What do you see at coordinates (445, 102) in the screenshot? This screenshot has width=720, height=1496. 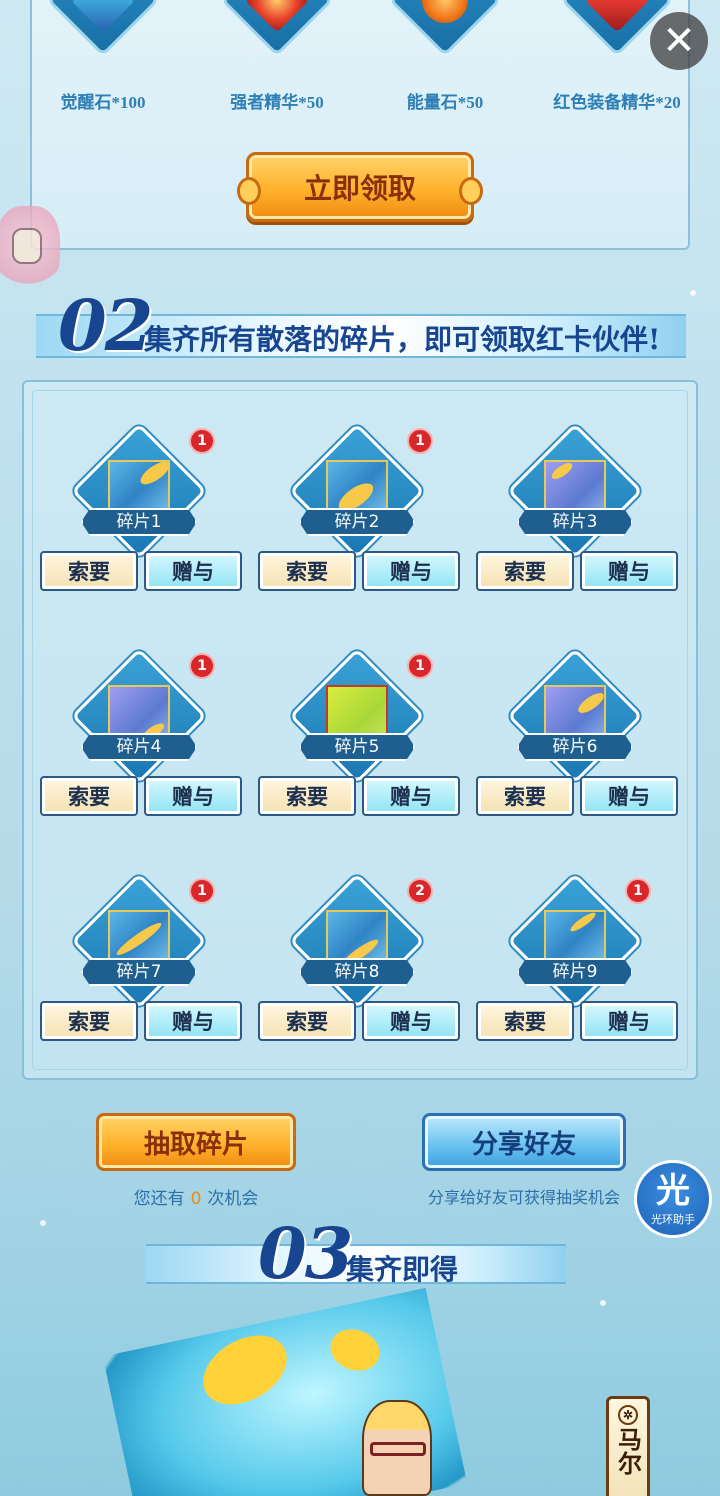 I see `reward-label: 能量石*50` at bounding box center [445, 102].